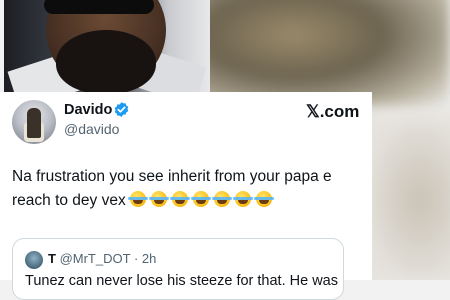 This screenshot has height=300, width=450. What do you see at coordinates (34, 260) in the screenshot?
I see `quoted-avatar` at bounding box center [34, 260].